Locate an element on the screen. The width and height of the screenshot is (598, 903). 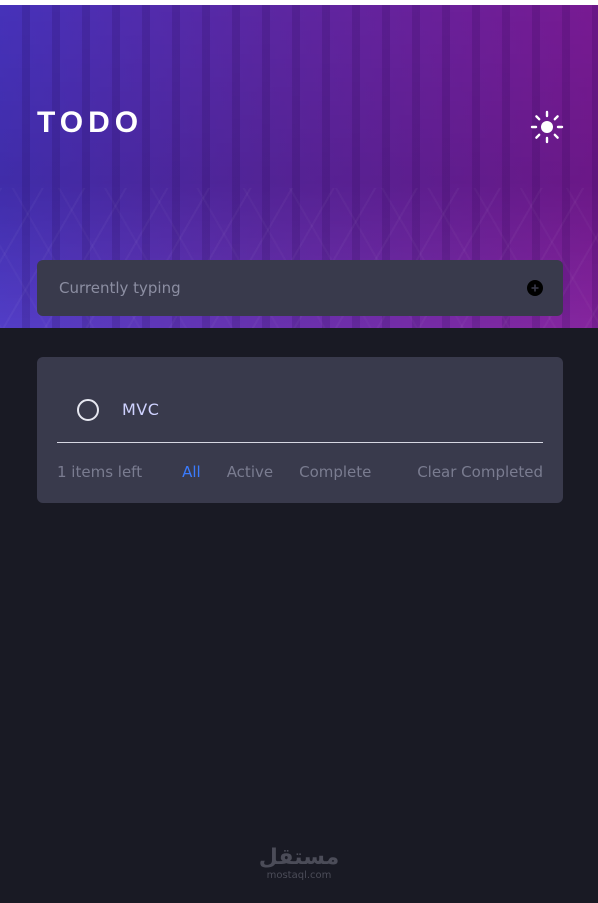
todo-checkbox is located at coordinates (88, 409).